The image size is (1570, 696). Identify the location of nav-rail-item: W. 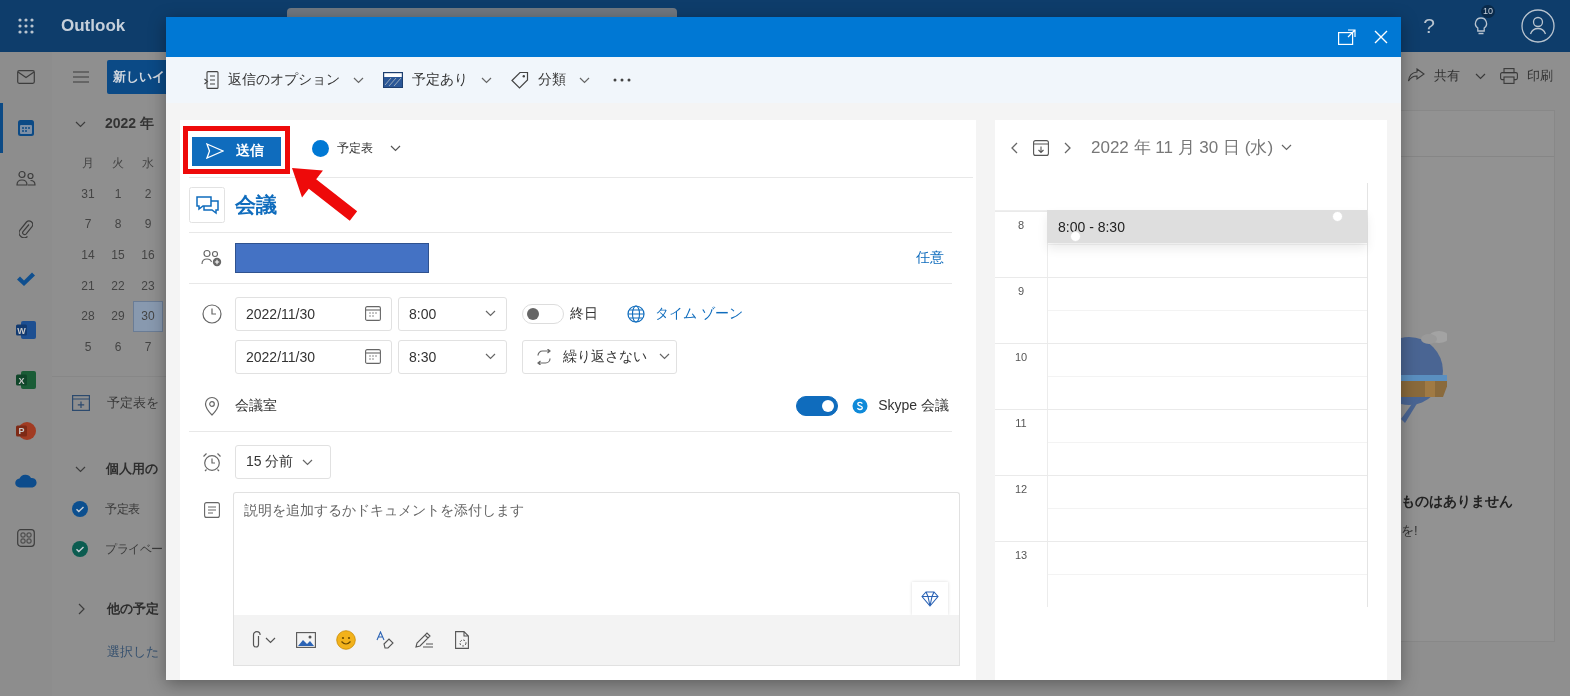
(26, 329).